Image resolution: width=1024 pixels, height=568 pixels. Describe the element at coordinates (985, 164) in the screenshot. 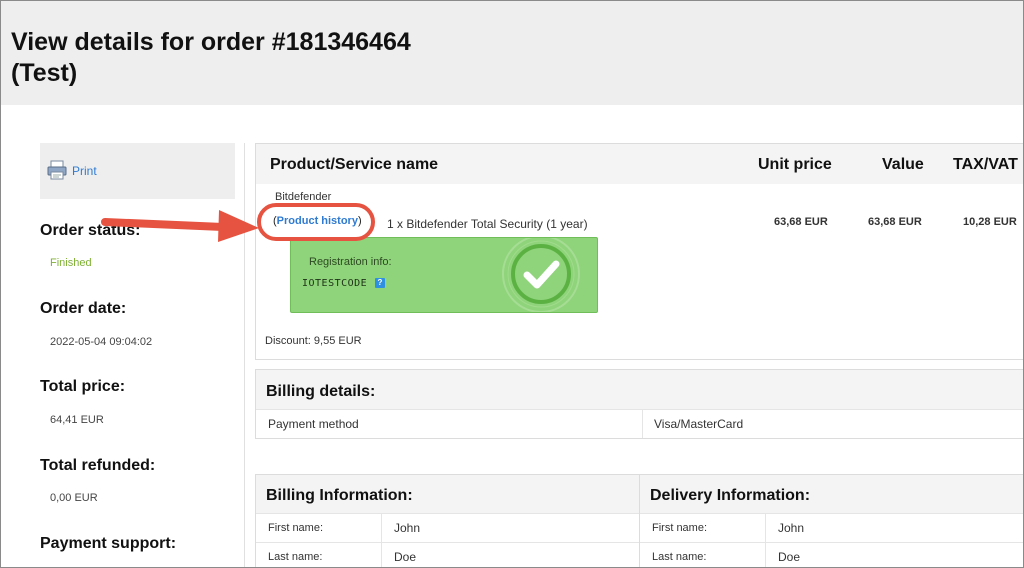

I see `col-tax: TAX/VAT` at that location.